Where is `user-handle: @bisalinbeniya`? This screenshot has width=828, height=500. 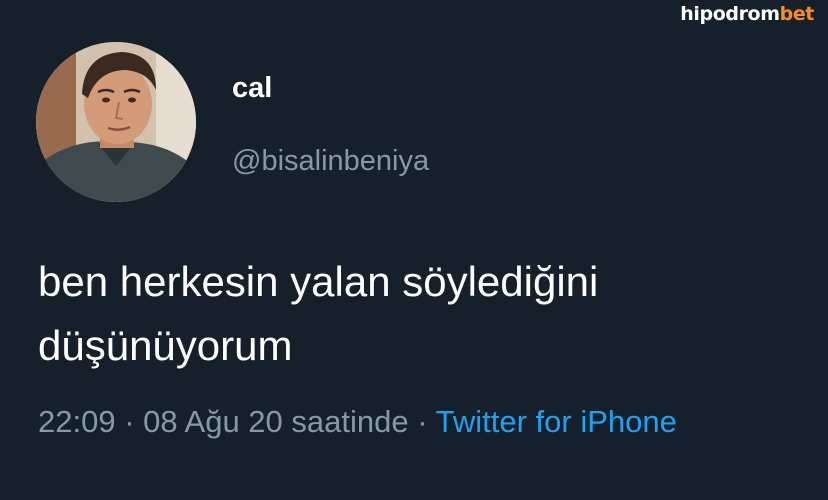
user-handle: @bisalinbeniya is located at coordinates (330, 161).